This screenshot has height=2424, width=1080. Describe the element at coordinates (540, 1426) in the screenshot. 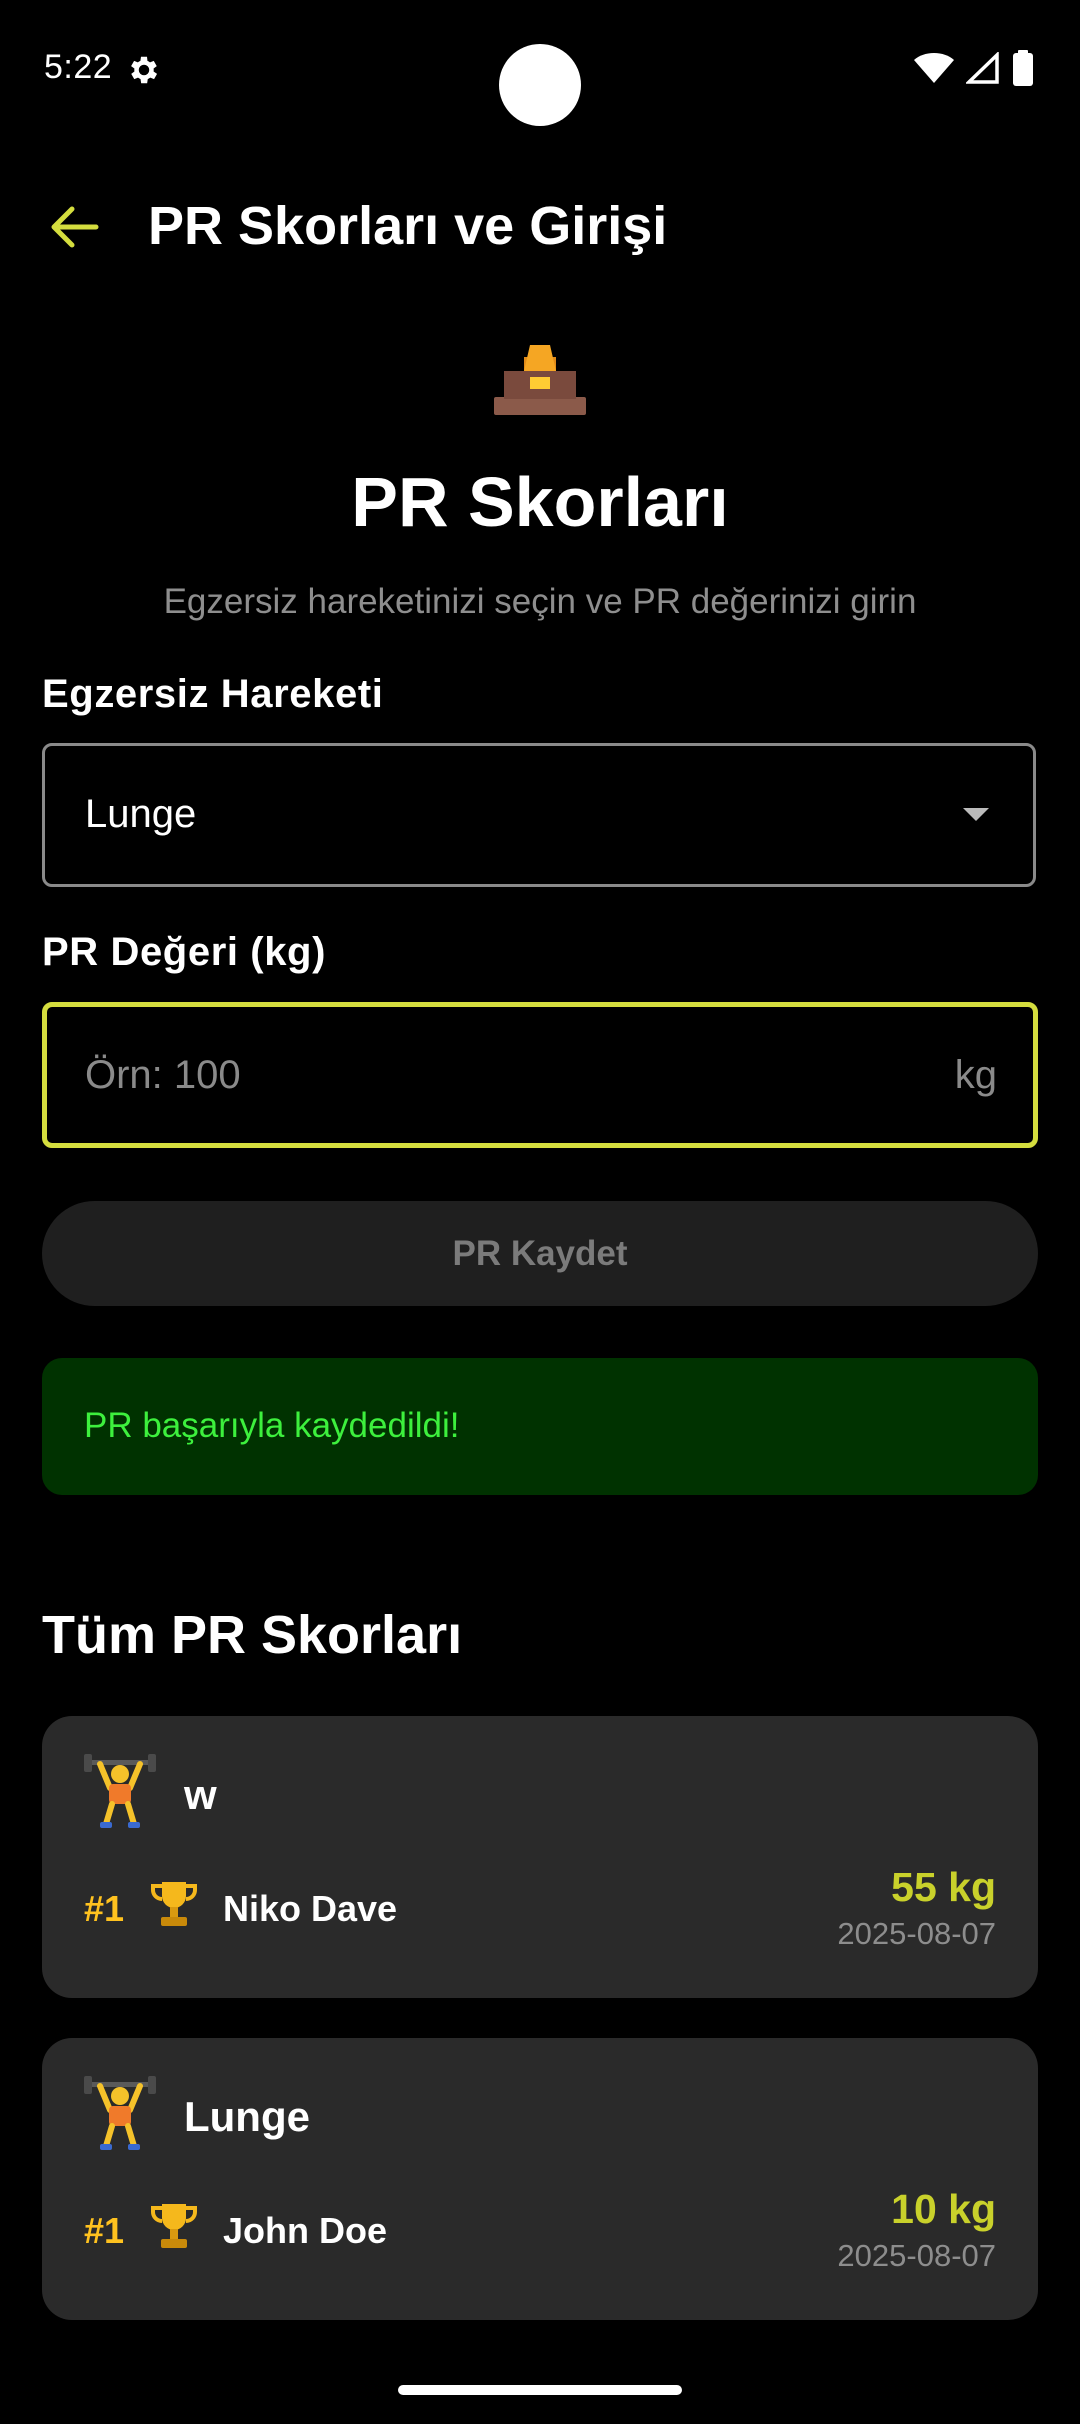

I see `success-banner: PR başarıyla kaydedildi!` at that location.